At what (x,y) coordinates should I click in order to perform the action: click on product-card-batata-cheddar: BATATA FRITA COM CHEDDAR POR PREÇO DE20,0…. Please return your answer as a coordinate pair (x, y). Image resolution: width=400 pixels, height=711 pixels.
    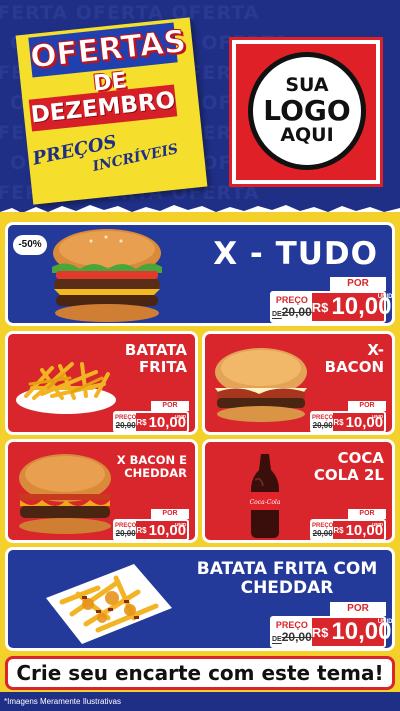
    Looking at the image, I should click on (200, 599).